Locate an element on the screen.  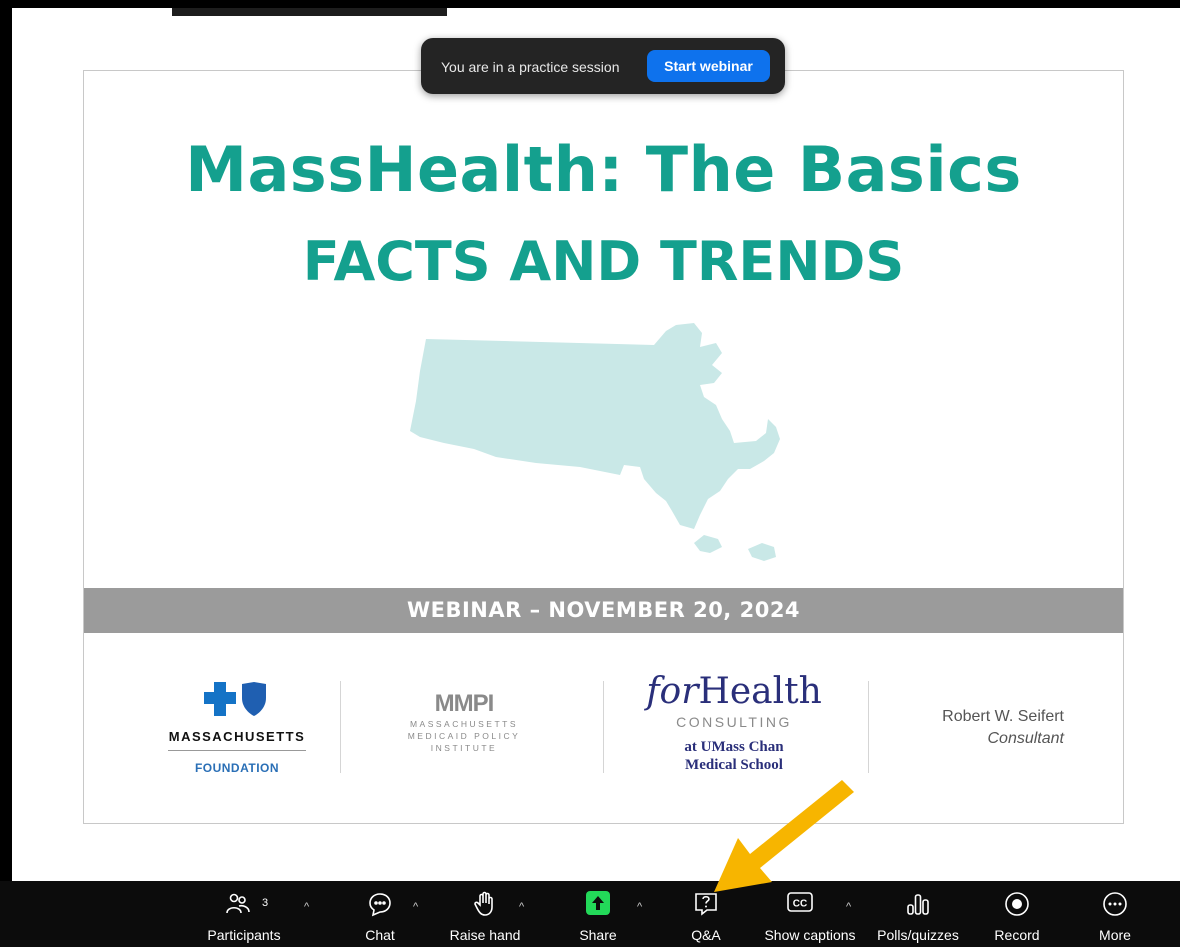
participants-chevron-up-icon: ^ is located at coordinates (306, 907).